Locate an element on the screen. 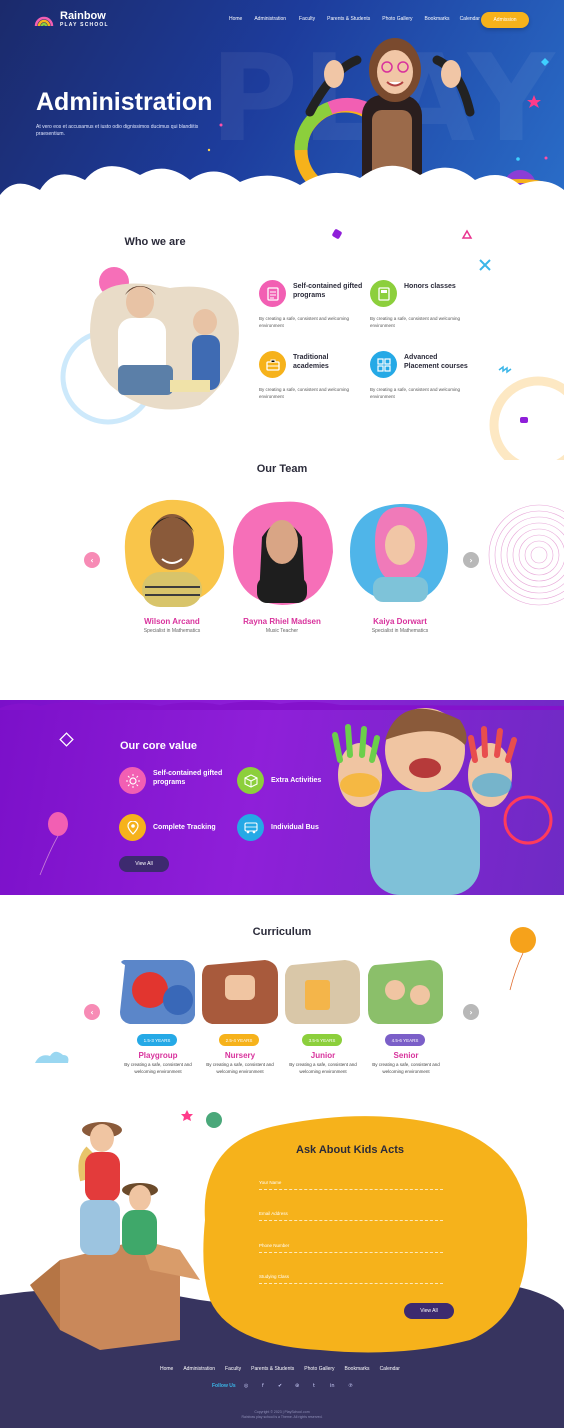 This screenshot has height=1428, width=564. curriculum-name: Senior is located at coordinates (406, 1055).